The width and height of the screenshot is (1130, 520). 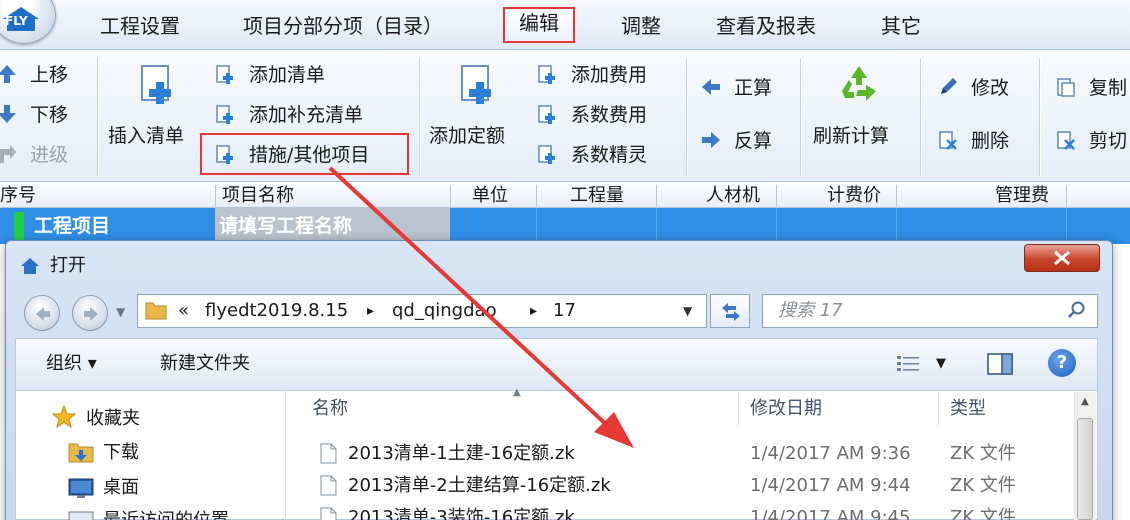 What do you see at coordinates (68, 265) in the screenshot?
I see `dialog-title: 打开` at bounding box center [68, 265].